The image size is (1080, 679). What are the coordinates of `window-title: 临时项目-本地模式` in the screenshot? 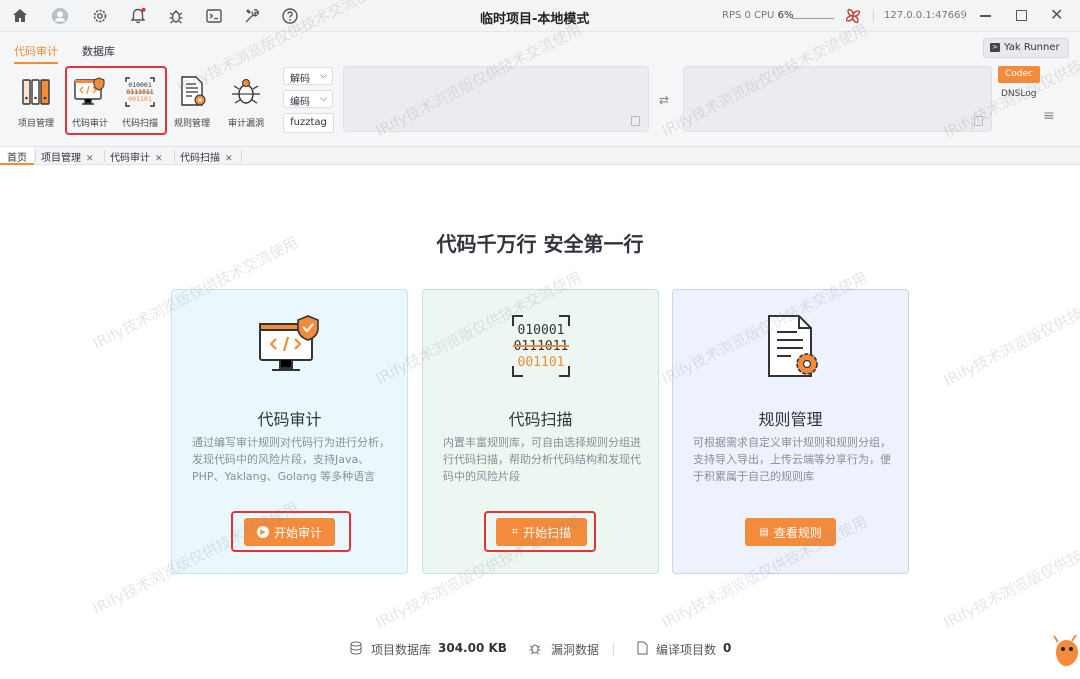 It's located at (535, 19).